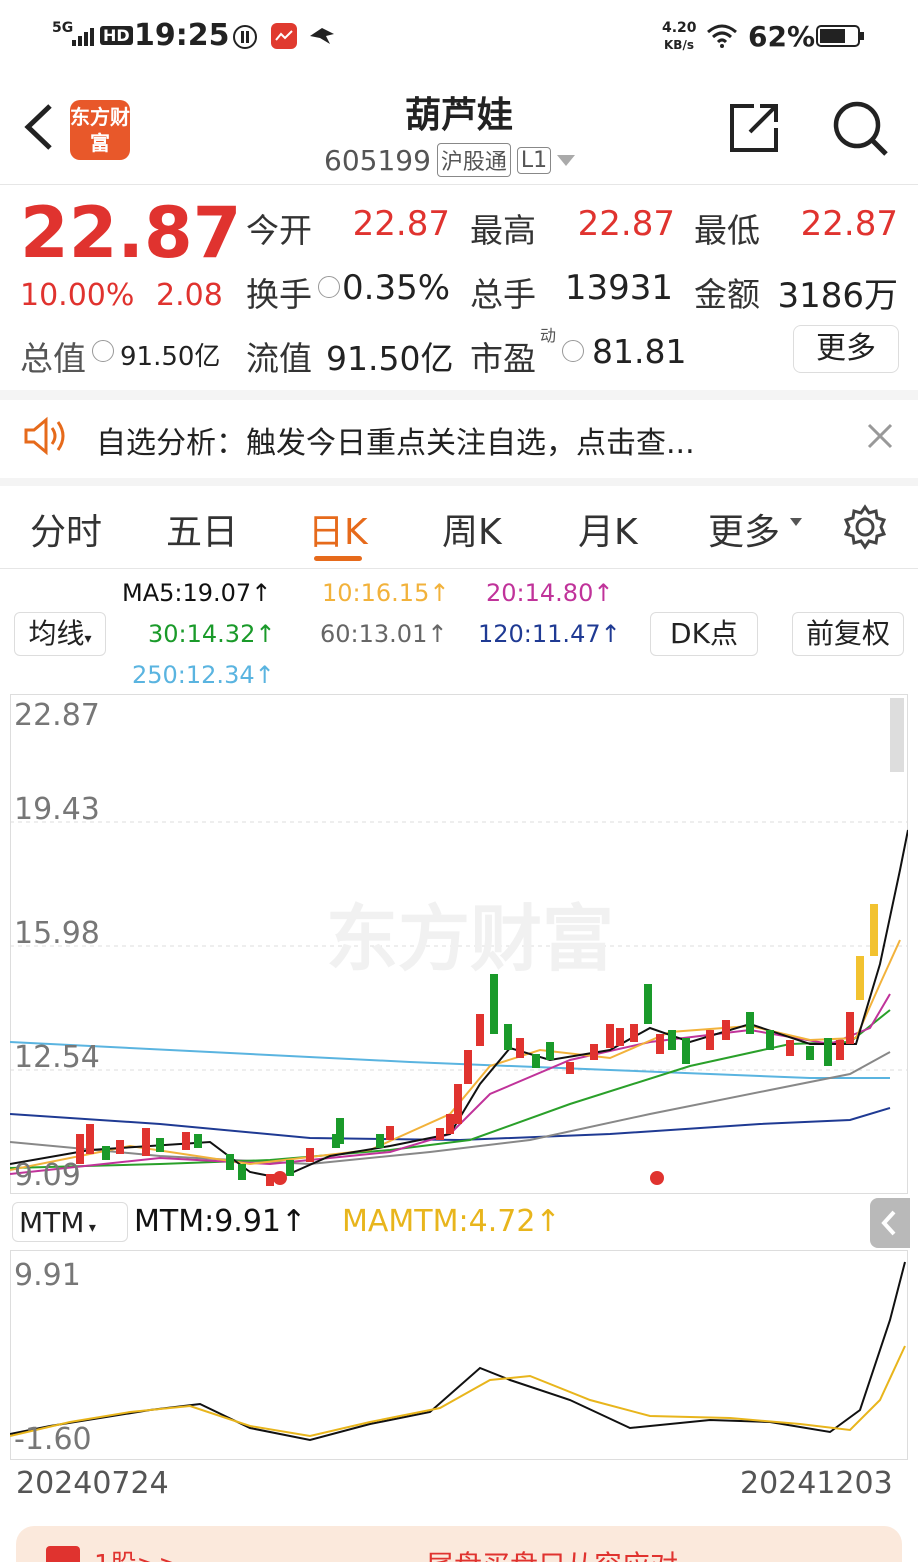 This screenshot has width=918, height=1562. Describe the element at coordinates (202, 529) in the screenshot. I see `tab-five-day: 五日` at that location.